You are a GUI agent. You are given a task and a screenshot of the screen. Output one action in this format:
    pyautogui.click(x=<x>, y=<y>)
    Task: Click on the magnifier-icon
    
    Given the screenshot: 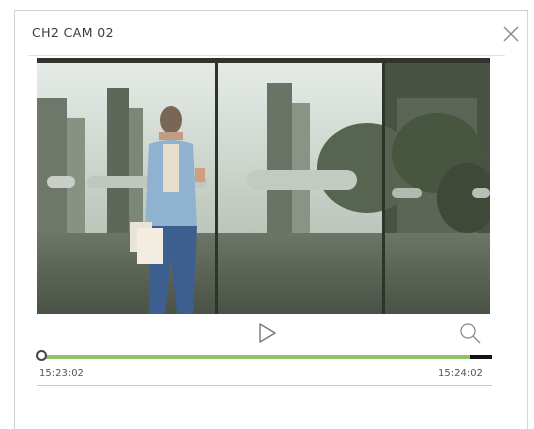 What is the action you would take?
    pyautogui.click(x=470, y=333)
    